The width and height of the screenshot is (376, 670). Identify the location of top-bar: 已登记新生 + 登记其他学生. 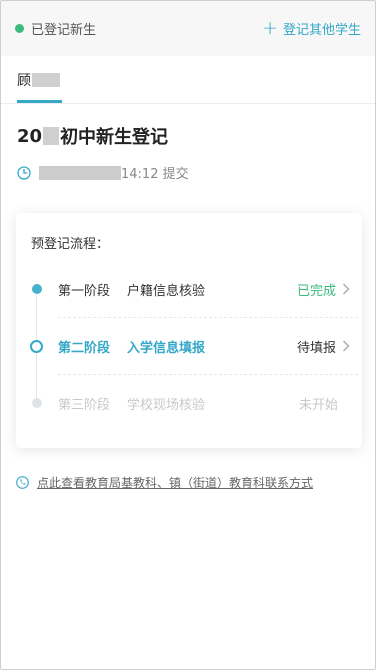
(188, 28).